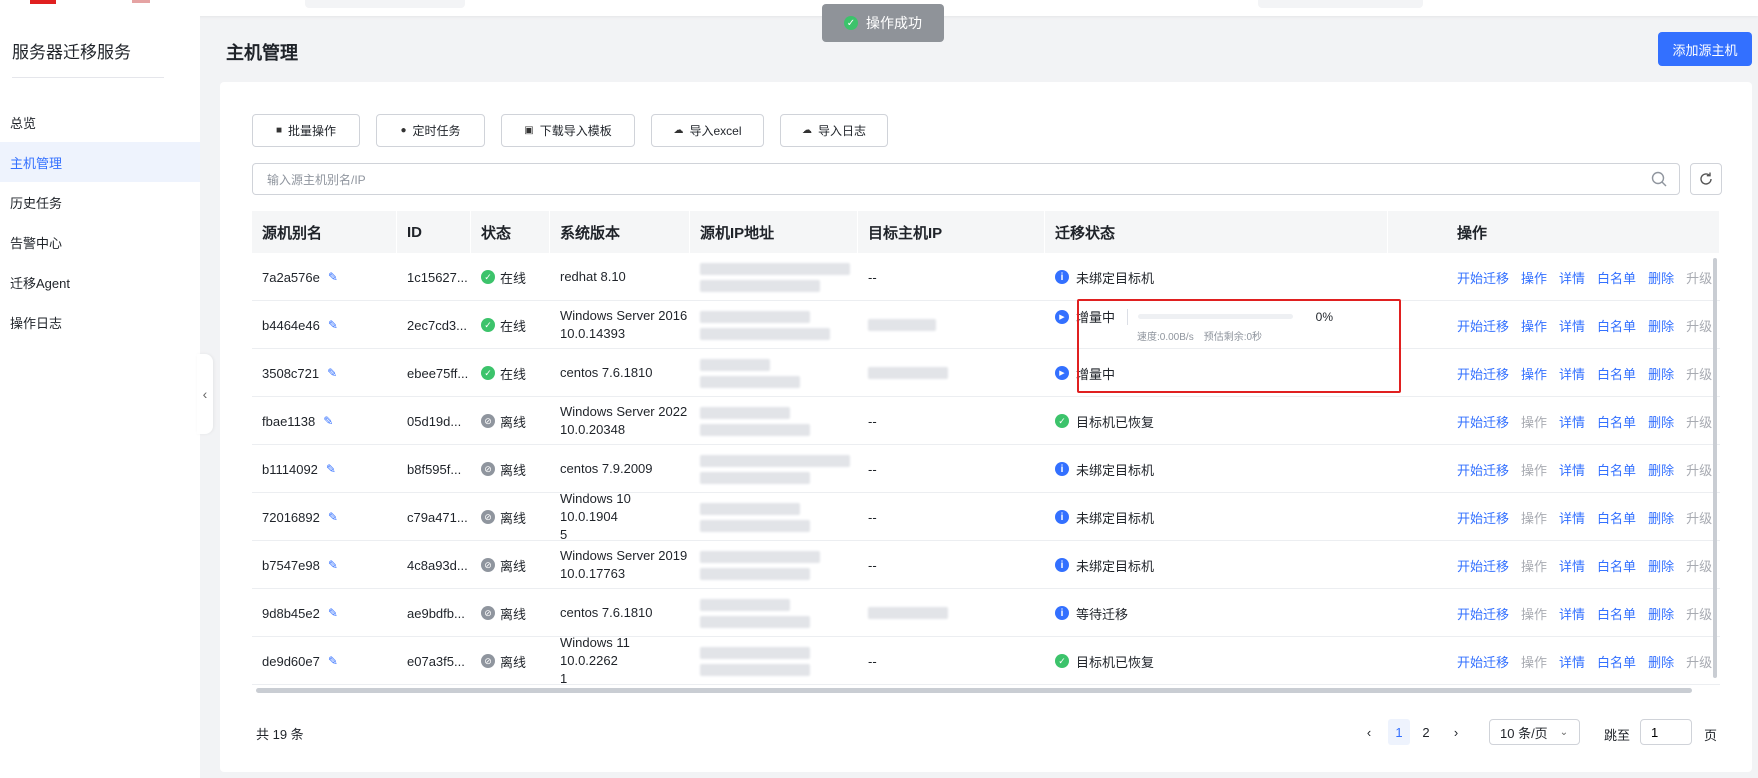  What do you see at coordinates (1534, 732) in the screenshot?
I see `page-size-select: 10 条/页 ⌄` at bounding box center [1534, 732].